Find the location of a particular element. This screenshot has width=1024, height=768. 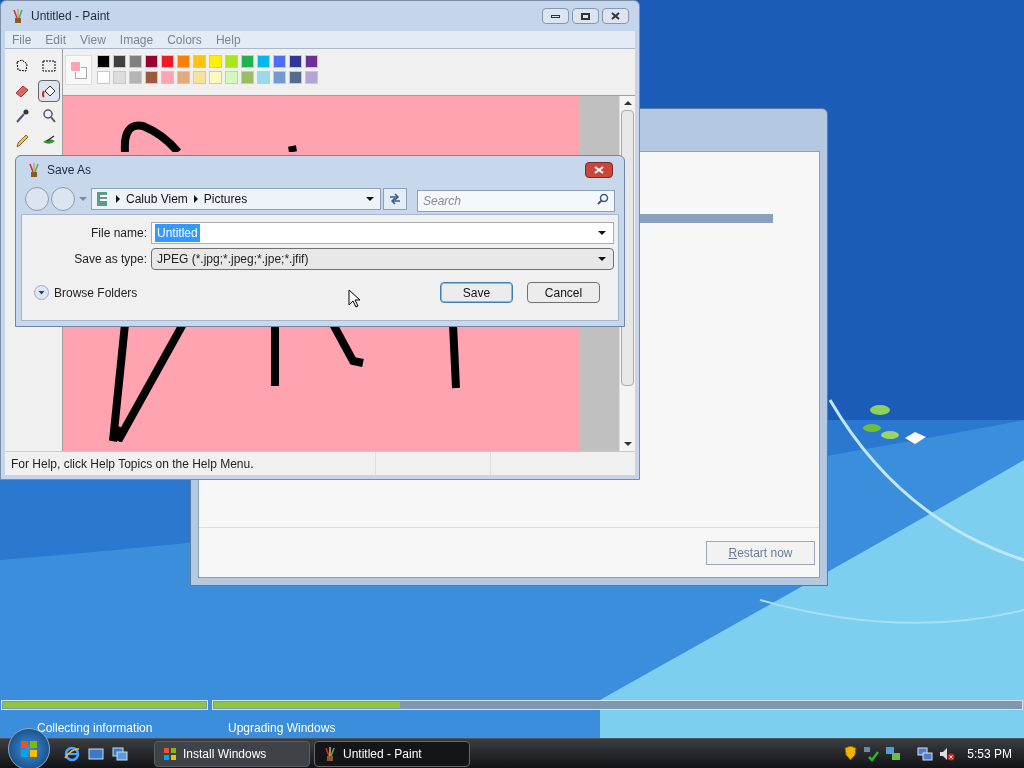

scroll-down-arrow-icon is located at coordinates (627, 444).